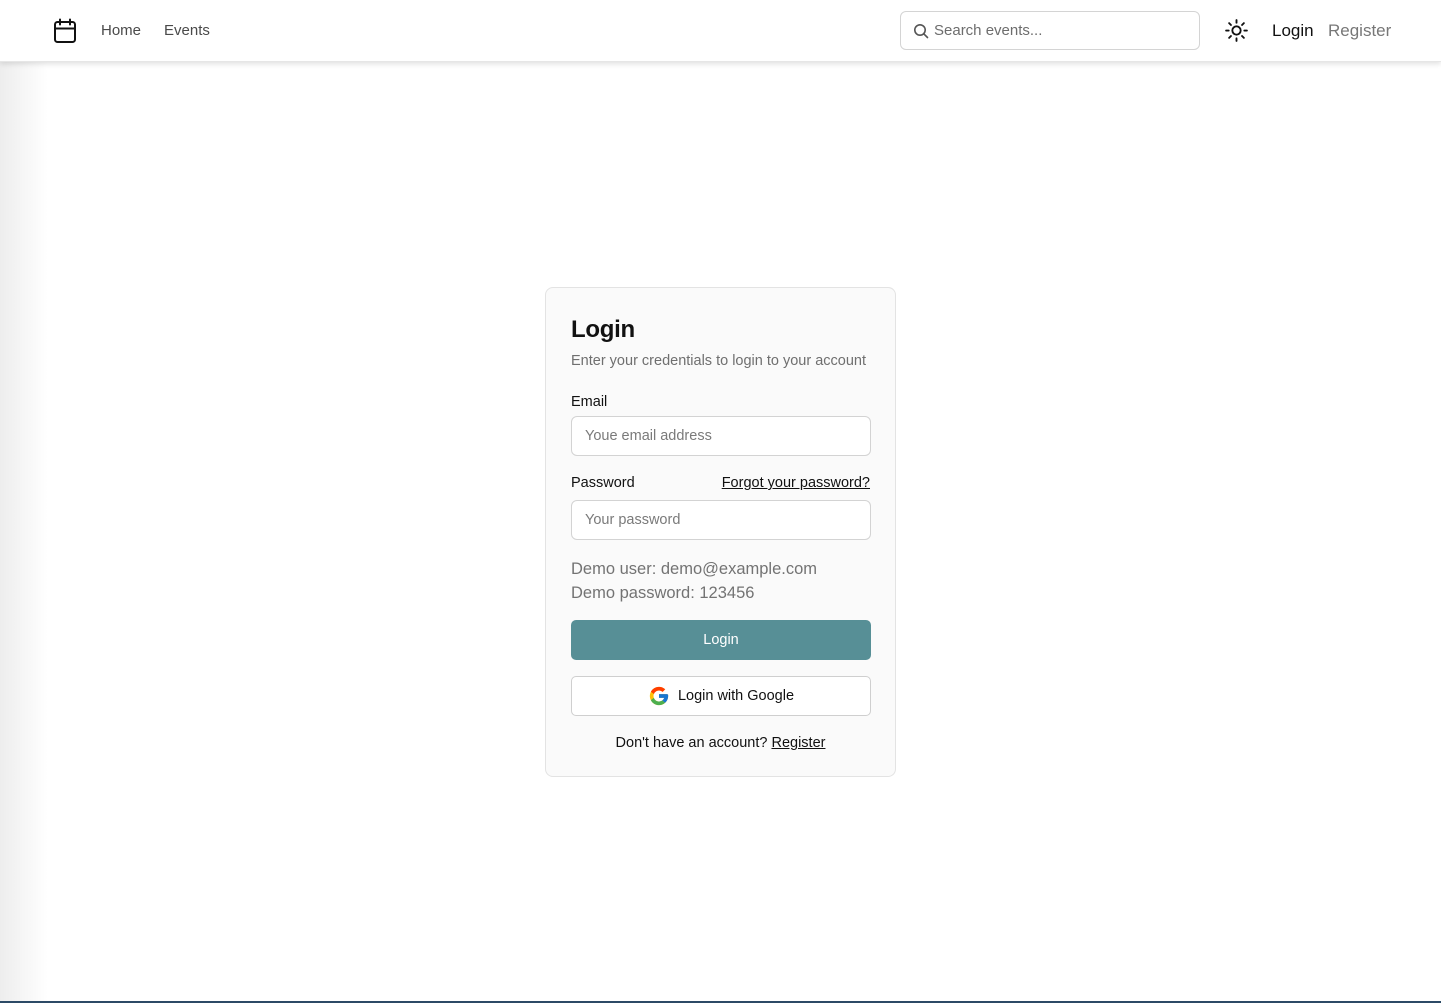  Describe the element at coordinates (721, 520) in the screenshot. I see `password-field` at that location.